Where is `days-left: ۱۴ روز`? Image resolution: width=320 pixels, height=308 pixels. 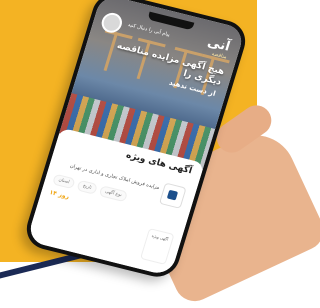 days-left: ۱۴ روز is located at coordinates (59, 194).